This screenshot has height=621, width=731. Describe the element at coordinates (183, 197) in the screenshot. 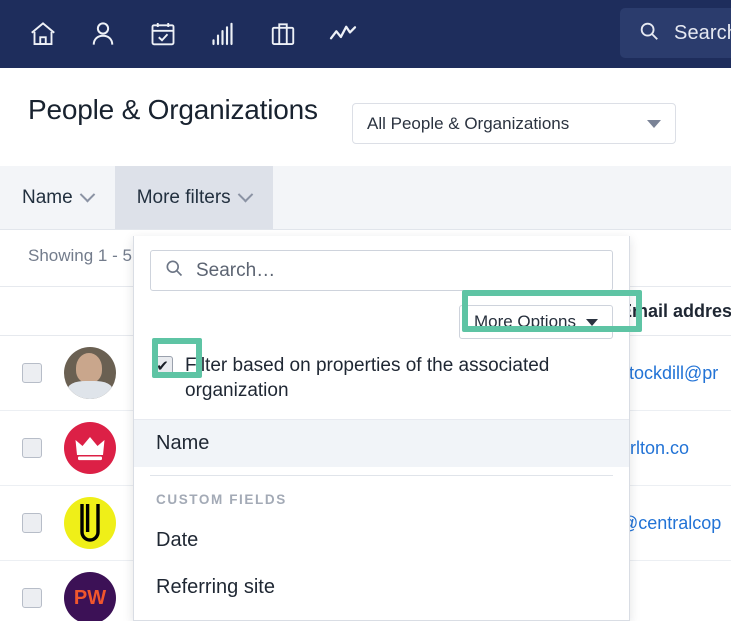

I see `tab-more-filters-label: More filters` at that location.